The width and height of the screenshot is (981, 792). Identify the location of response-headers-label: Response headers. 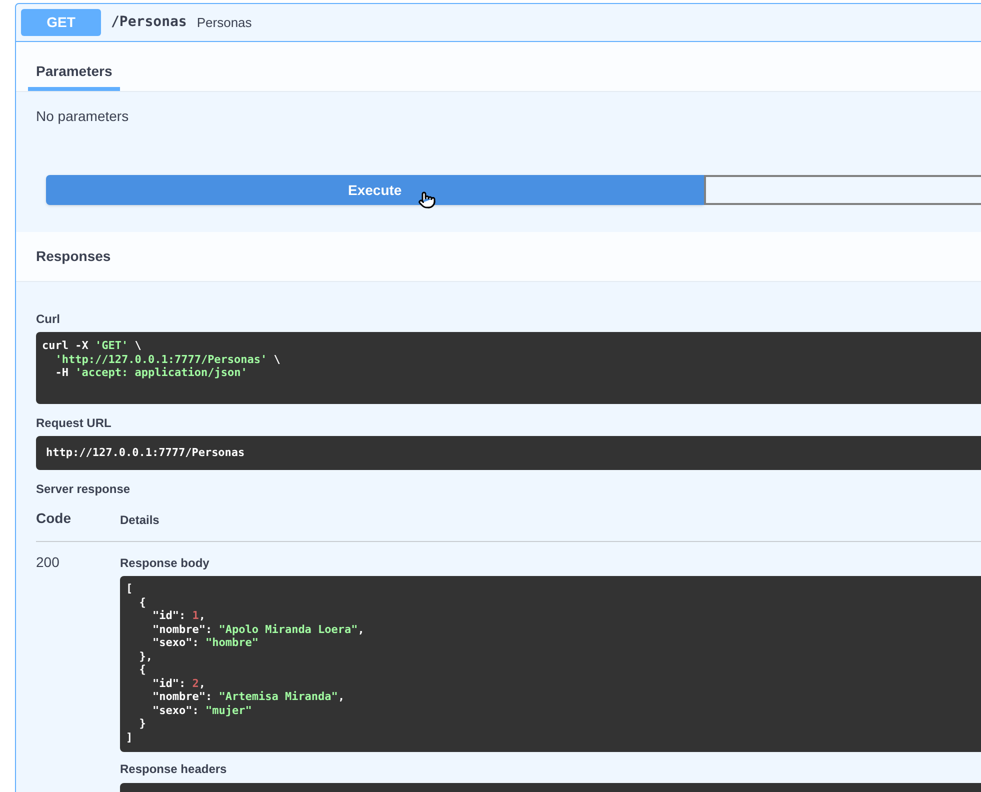
(174, 769).